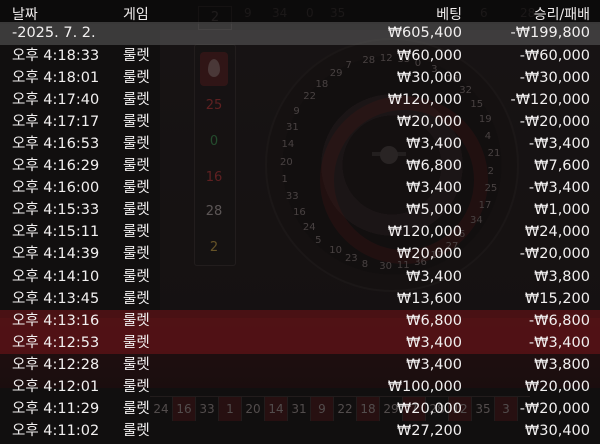 The image size is (600, 444). I want to click on row-bet: ₩60,000, so click(429, 55).